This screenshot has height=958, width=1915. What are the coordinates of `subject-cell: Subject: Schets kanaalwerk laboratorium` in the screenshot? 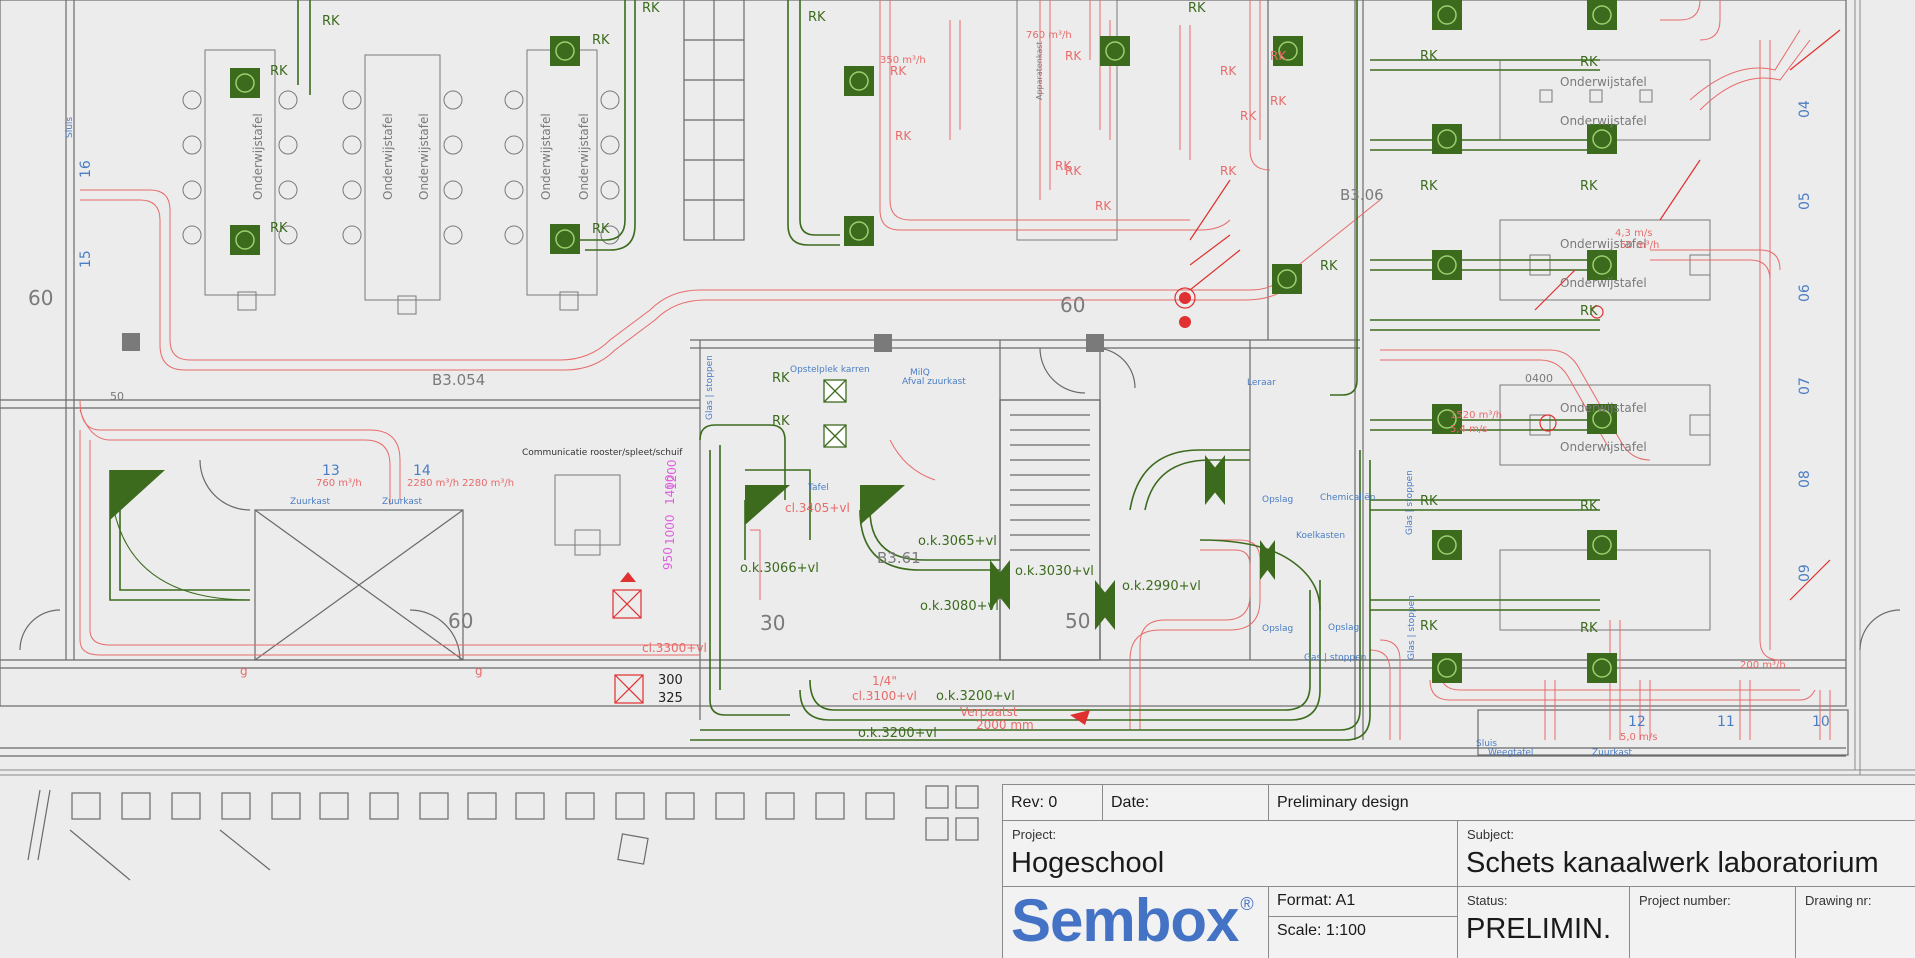 It's located at (1686, 854).